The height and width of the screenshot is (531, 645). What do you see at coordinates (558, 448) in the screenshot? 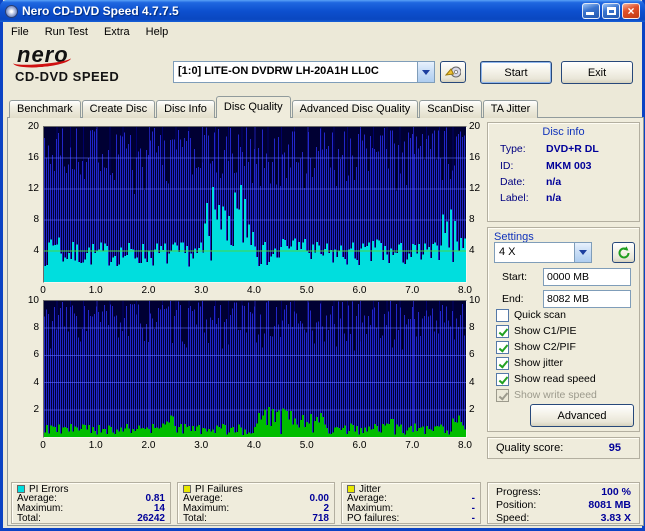
I see `quality-score-row: Quality score: 95` at bounding box center [558, 448].